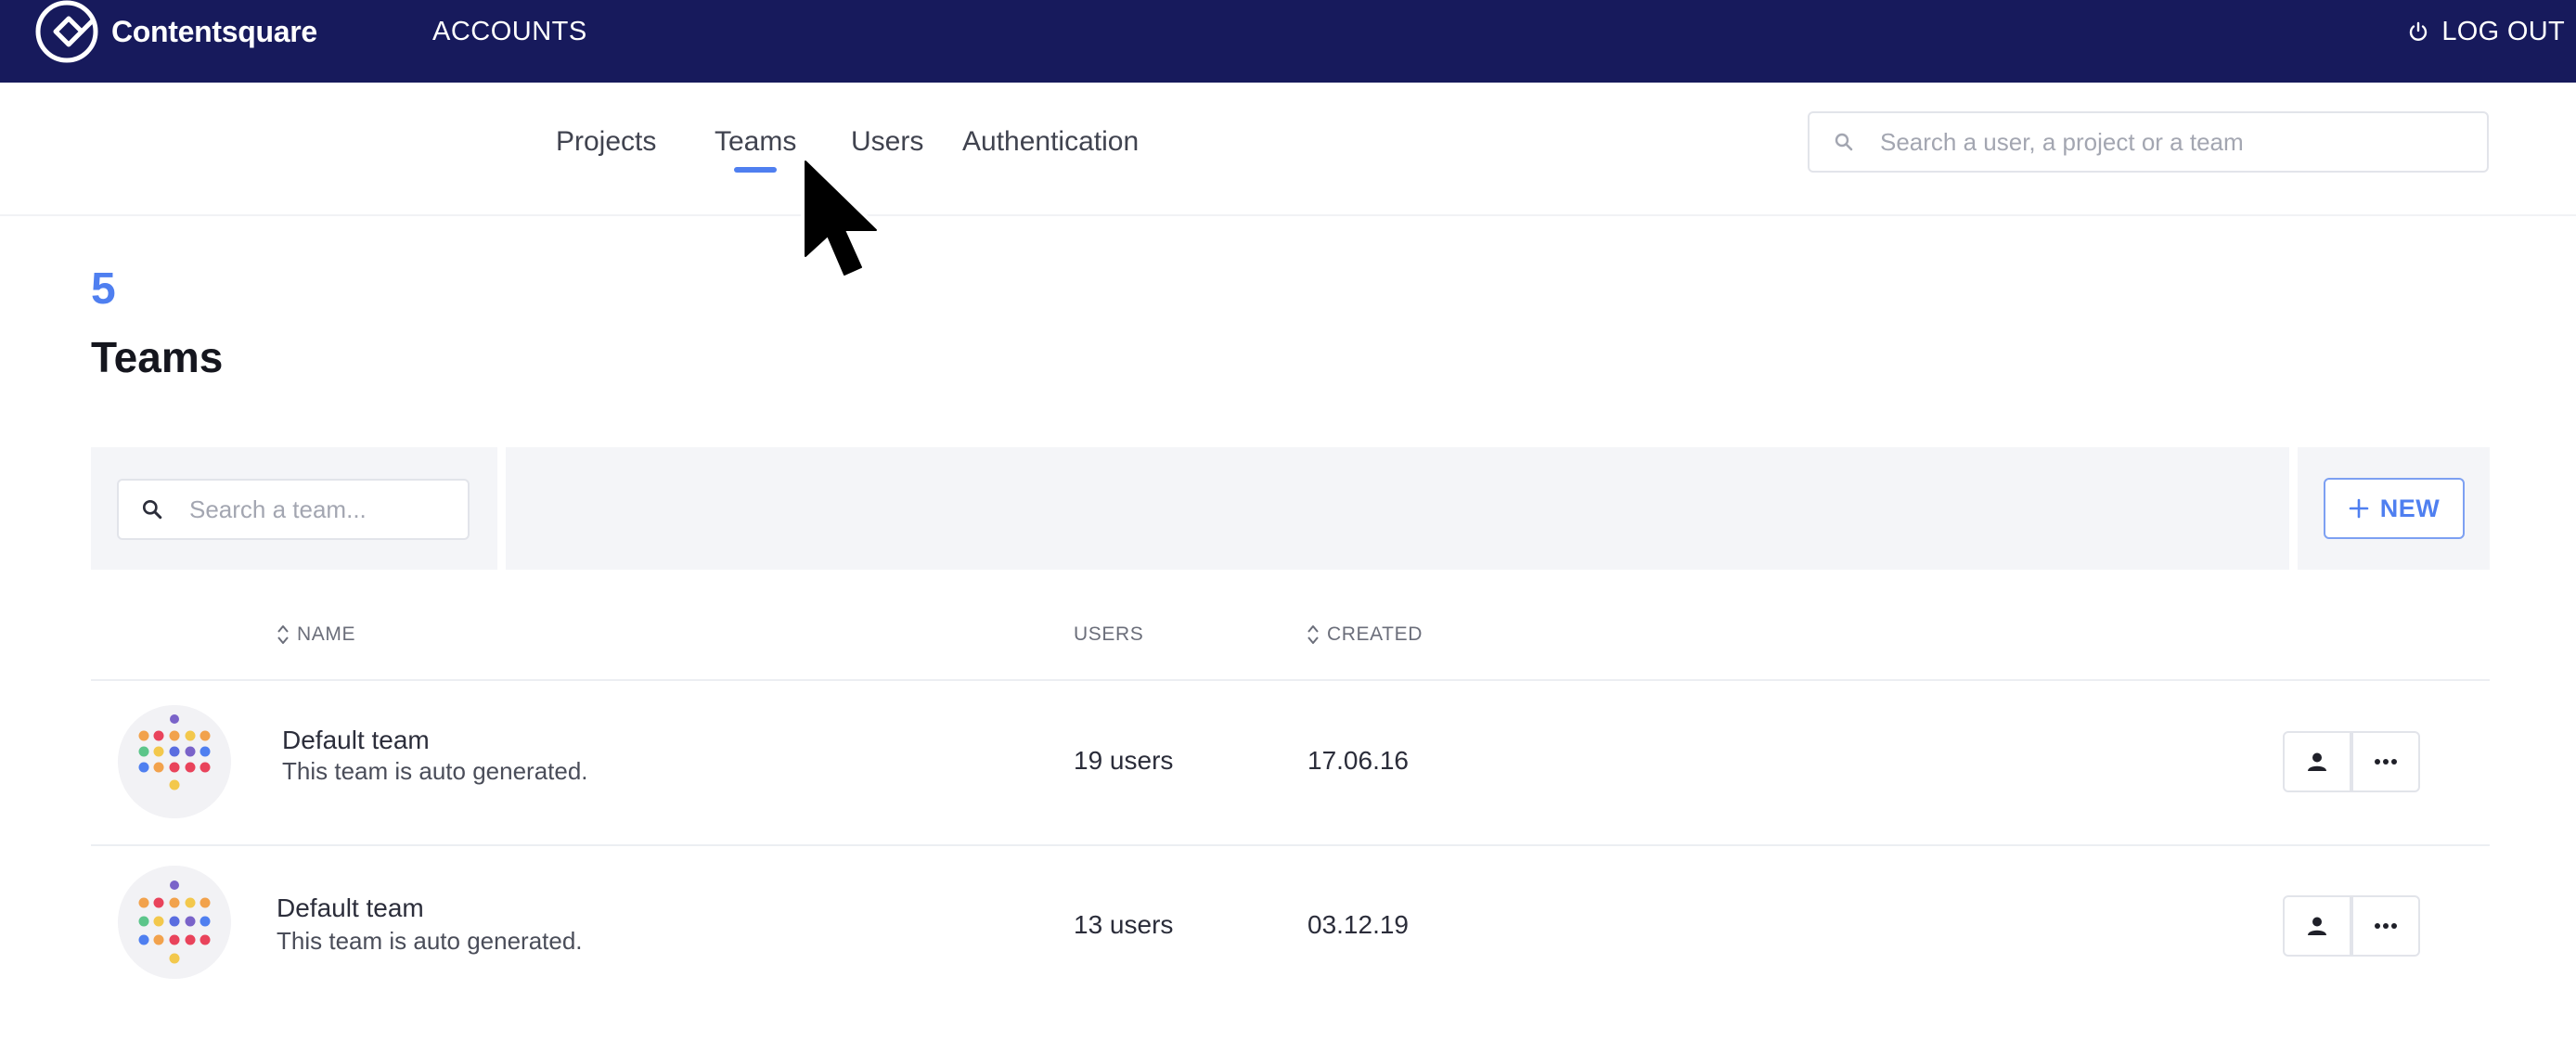 The height and width of the screenshot is (1041, 2576). What do you see at coordinates (1124, 760) in the screenshot?
I see `team-users: 19 users` at bounding box center [1124, 760].